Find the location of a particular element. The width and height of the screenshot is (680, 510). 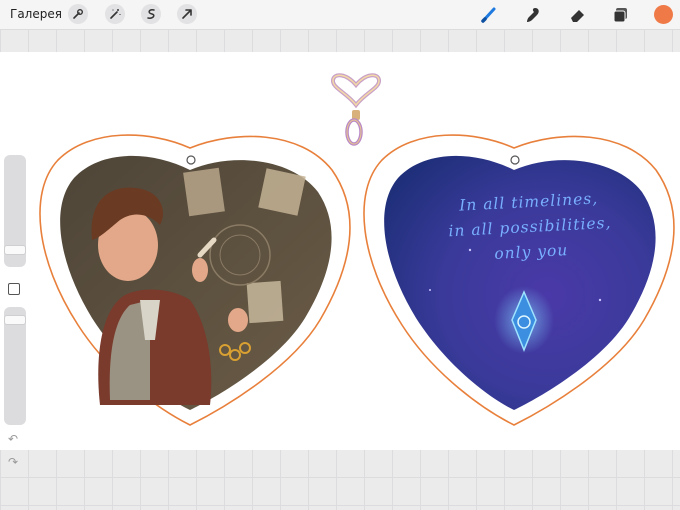

modify-button is located at coordinates (14, 289).